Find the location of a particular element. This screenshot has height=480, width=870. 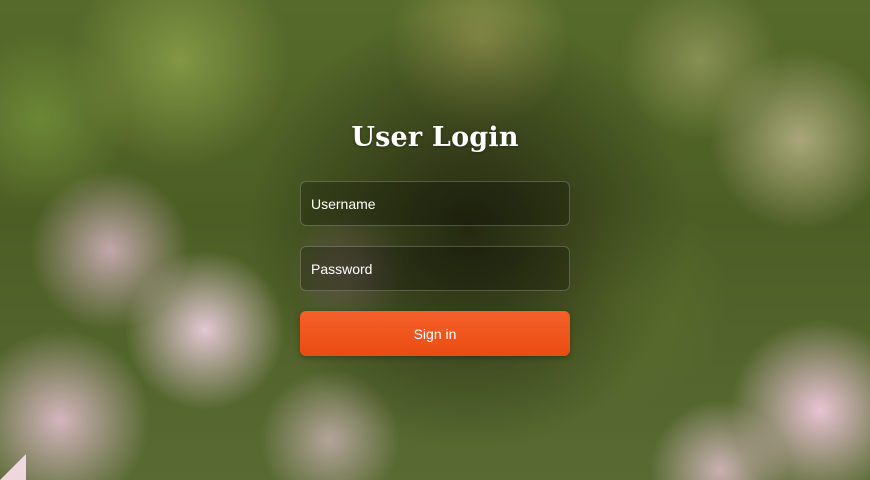

flower-petal-decoration is located at coordinates (13, 467).